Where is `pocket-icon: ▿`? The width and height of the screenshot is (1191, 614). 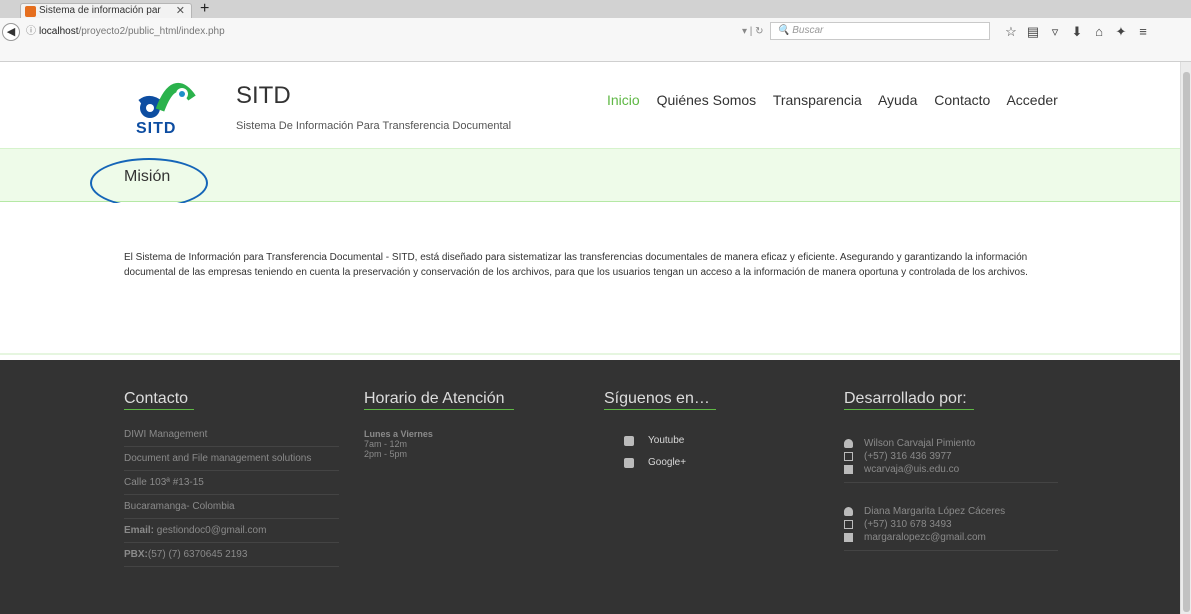 pocket-icon: ▿ is located at coordinates (1055, 32).